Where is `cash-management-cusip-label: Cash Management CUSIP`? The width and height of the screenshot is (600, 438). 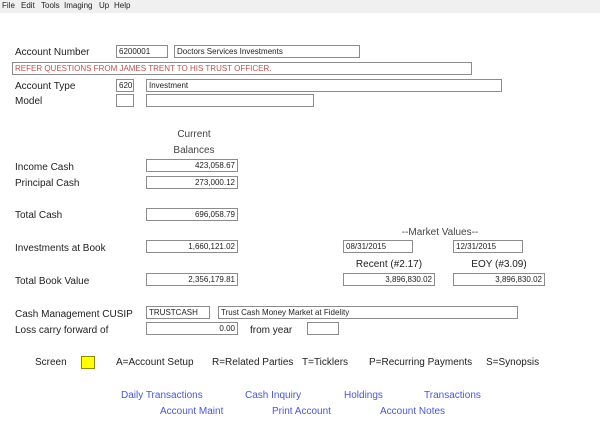 cash-management-cusip-label: Cash Management CUSIP is located at coordinates (74, 314).